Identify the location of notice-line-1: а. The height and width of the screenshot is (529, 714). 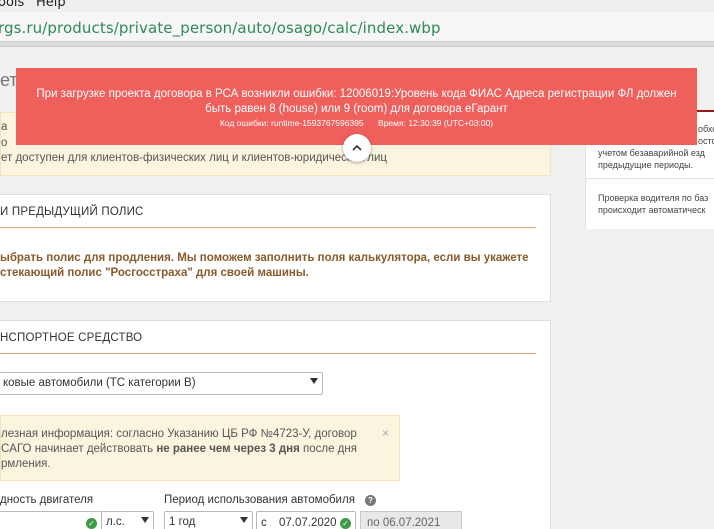
(4, 127).